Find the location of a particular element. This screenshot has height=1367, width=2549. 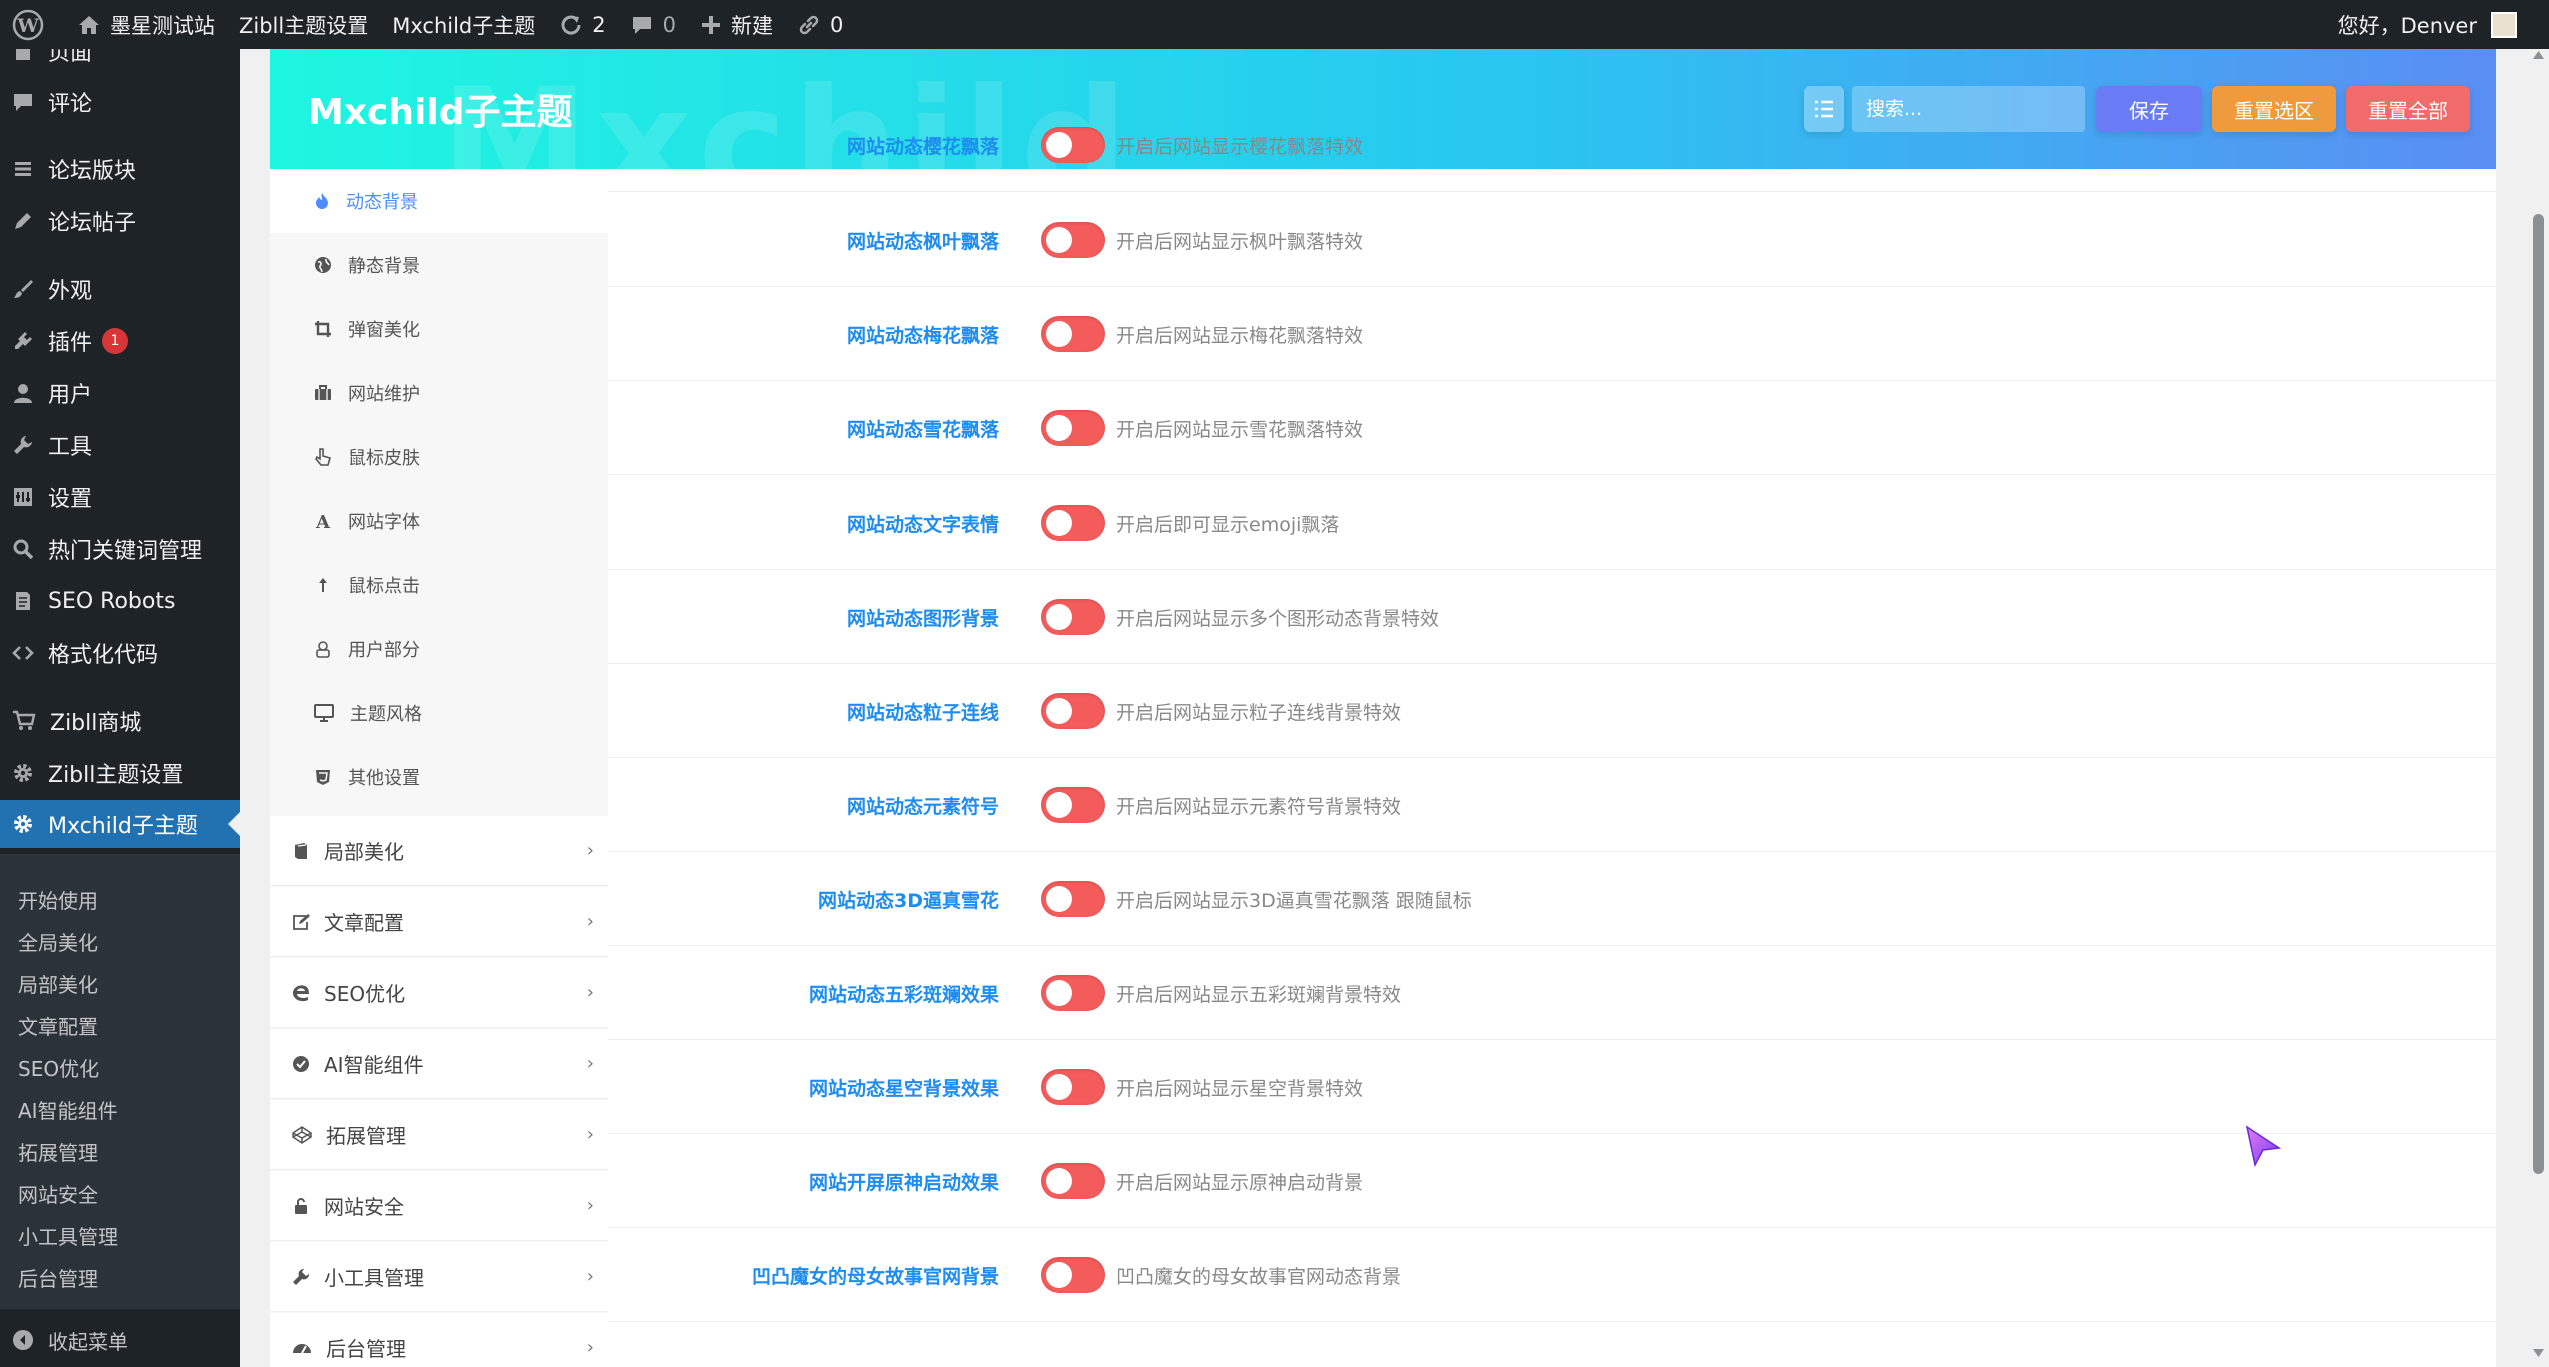

nav-group-extensions: 拓展管理 › is located at coordinates (439, 1135).